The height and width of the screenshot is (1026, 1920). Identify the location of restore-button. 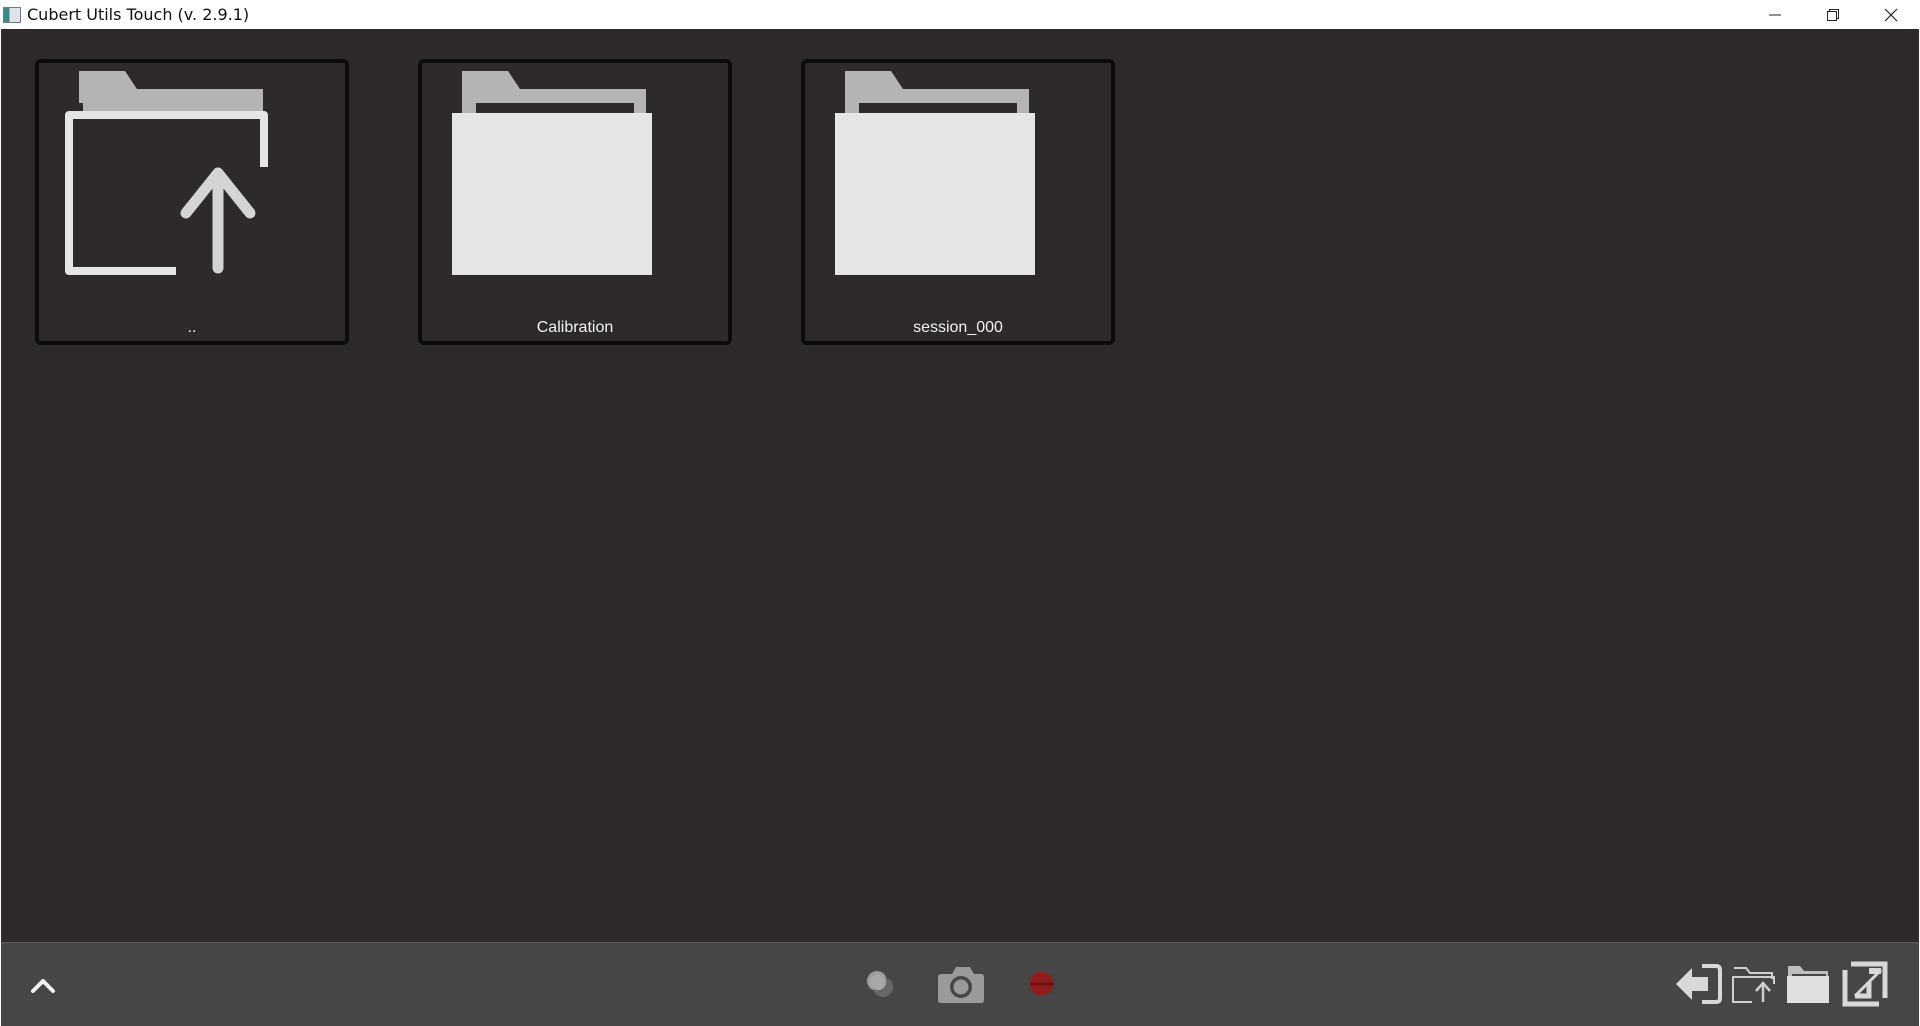
(1833, 14).